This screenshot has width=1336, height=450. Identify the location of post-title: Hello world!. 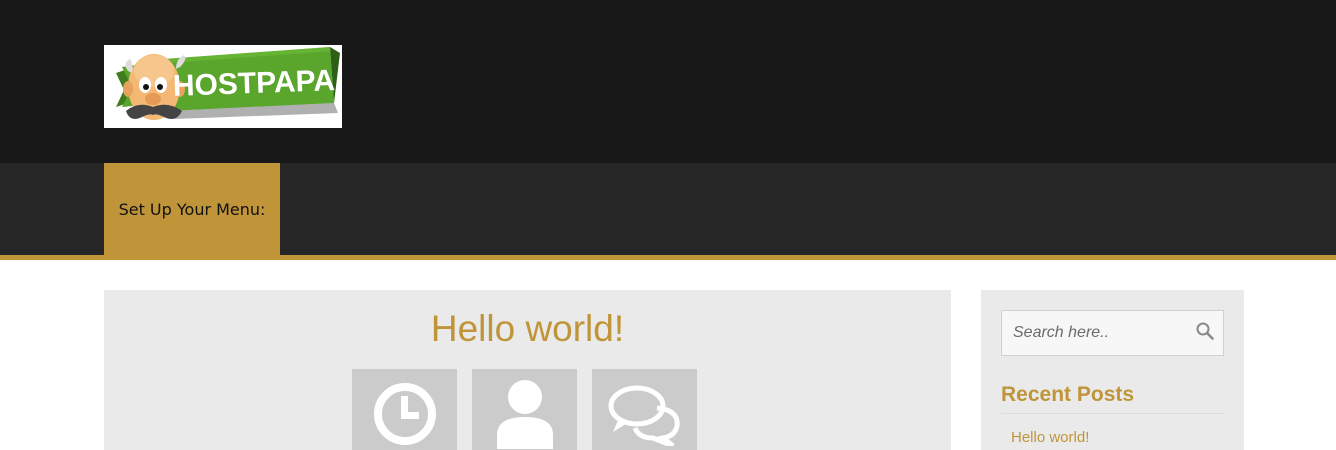
(527, 329).